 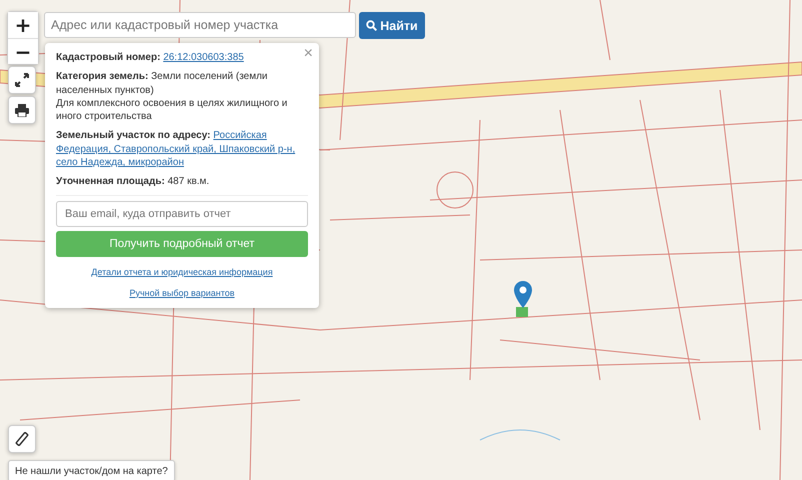 I want to click on field-text: Уточненная площадь: 487 кв.м., so click(x=133, y=182).